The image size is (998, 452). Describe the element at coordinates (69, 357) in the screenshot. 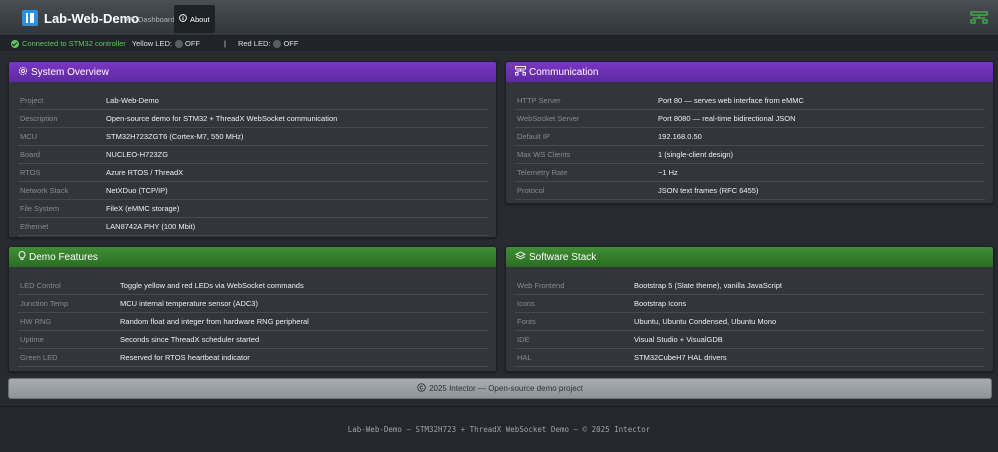

I see `row-key: Green LED` at that location.